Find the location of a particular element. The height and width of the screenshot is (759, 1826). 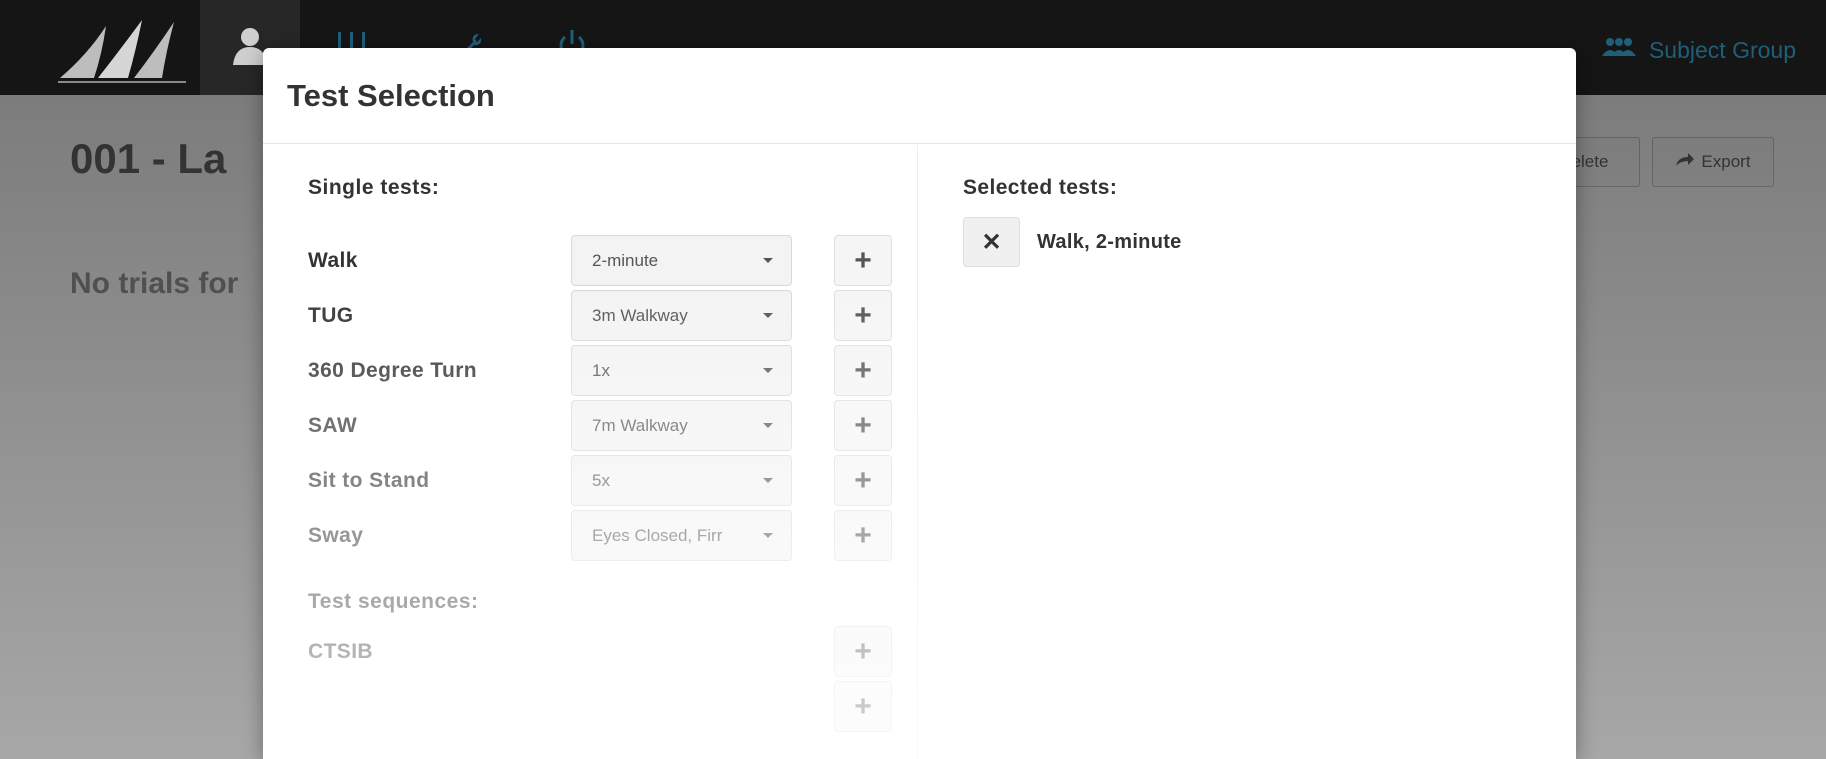

app-logo is located at coordinates (123, 49).